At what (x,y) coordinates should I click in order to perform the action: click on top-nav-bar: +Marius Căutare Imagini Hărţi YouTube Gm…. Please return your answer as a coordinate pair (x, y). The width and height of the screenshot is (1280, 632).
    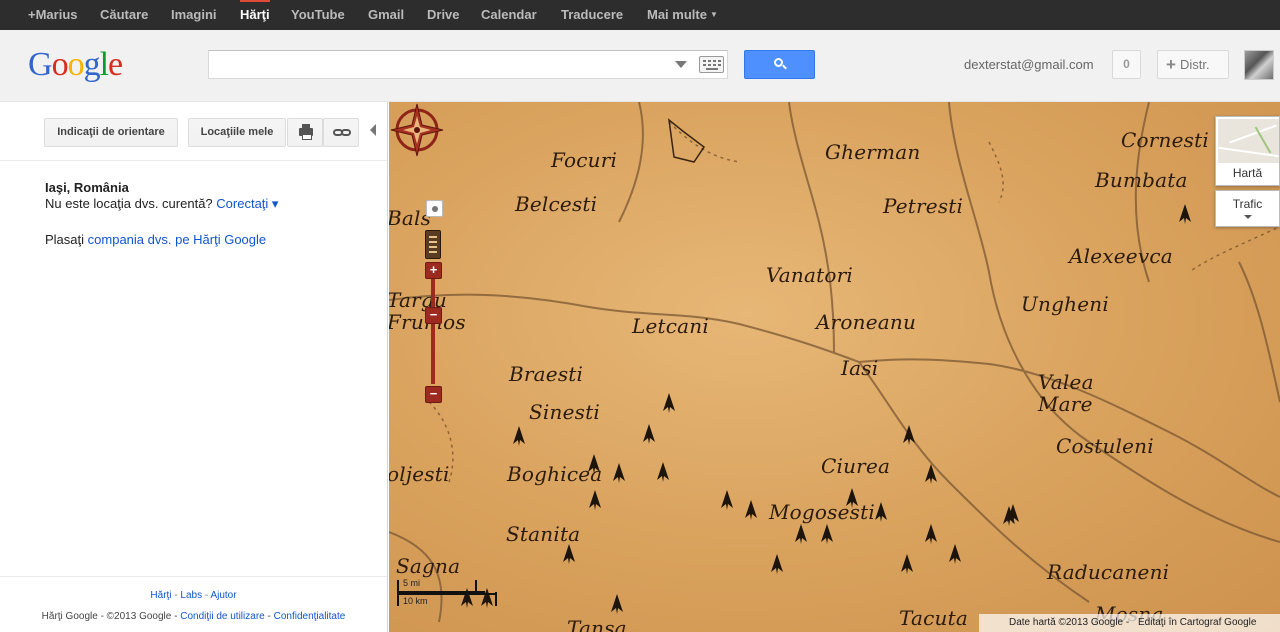
    Looking at the image, I should click on (640, 15).